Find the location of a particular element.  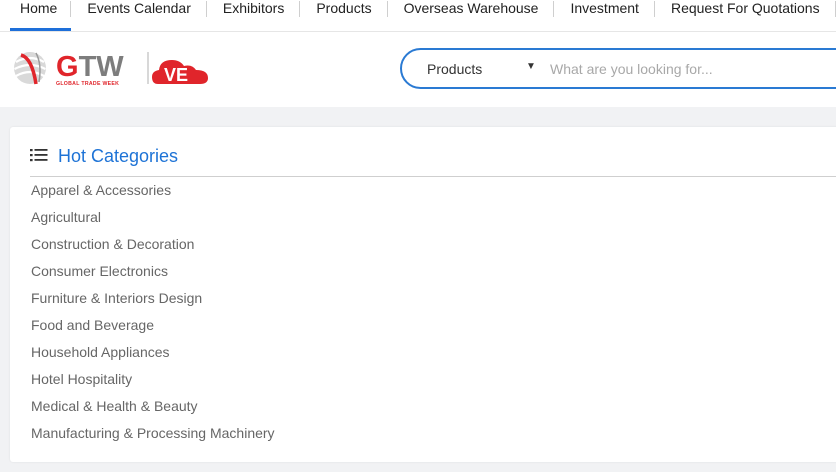

nav-home: Home is located at coordinates (36, 15).